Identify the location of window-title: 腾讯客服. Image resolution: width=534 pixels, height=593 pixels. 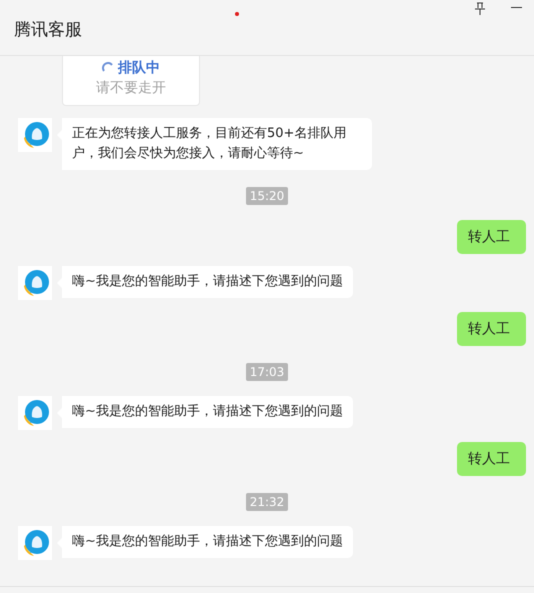
(48, 30).